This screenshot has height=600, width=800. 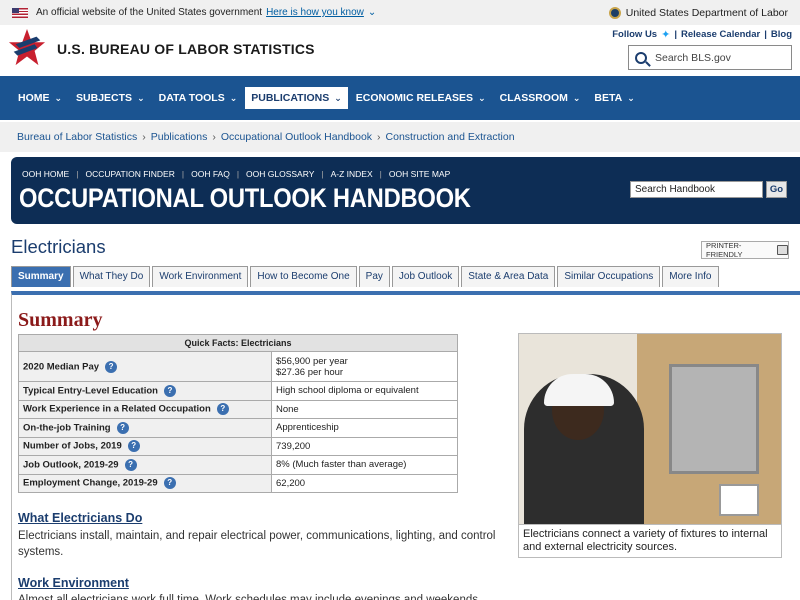 What do you see at coordinates (665, 34) in the screenshot?
I see `twitter-icon: ✦` at bounding box center [665, 34].